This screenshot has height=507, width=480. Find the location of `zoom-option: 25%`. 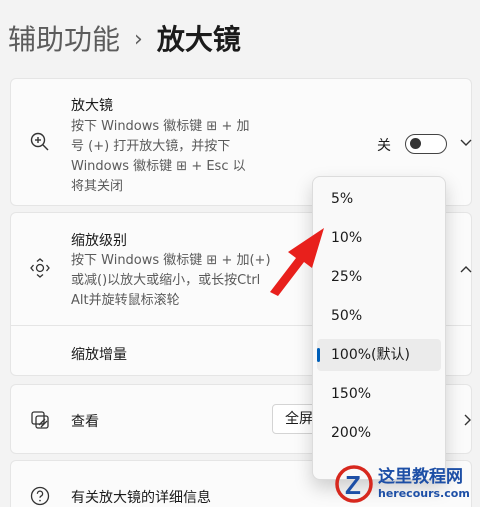

zoom-option: 25% is located at coordinates (379, 277).